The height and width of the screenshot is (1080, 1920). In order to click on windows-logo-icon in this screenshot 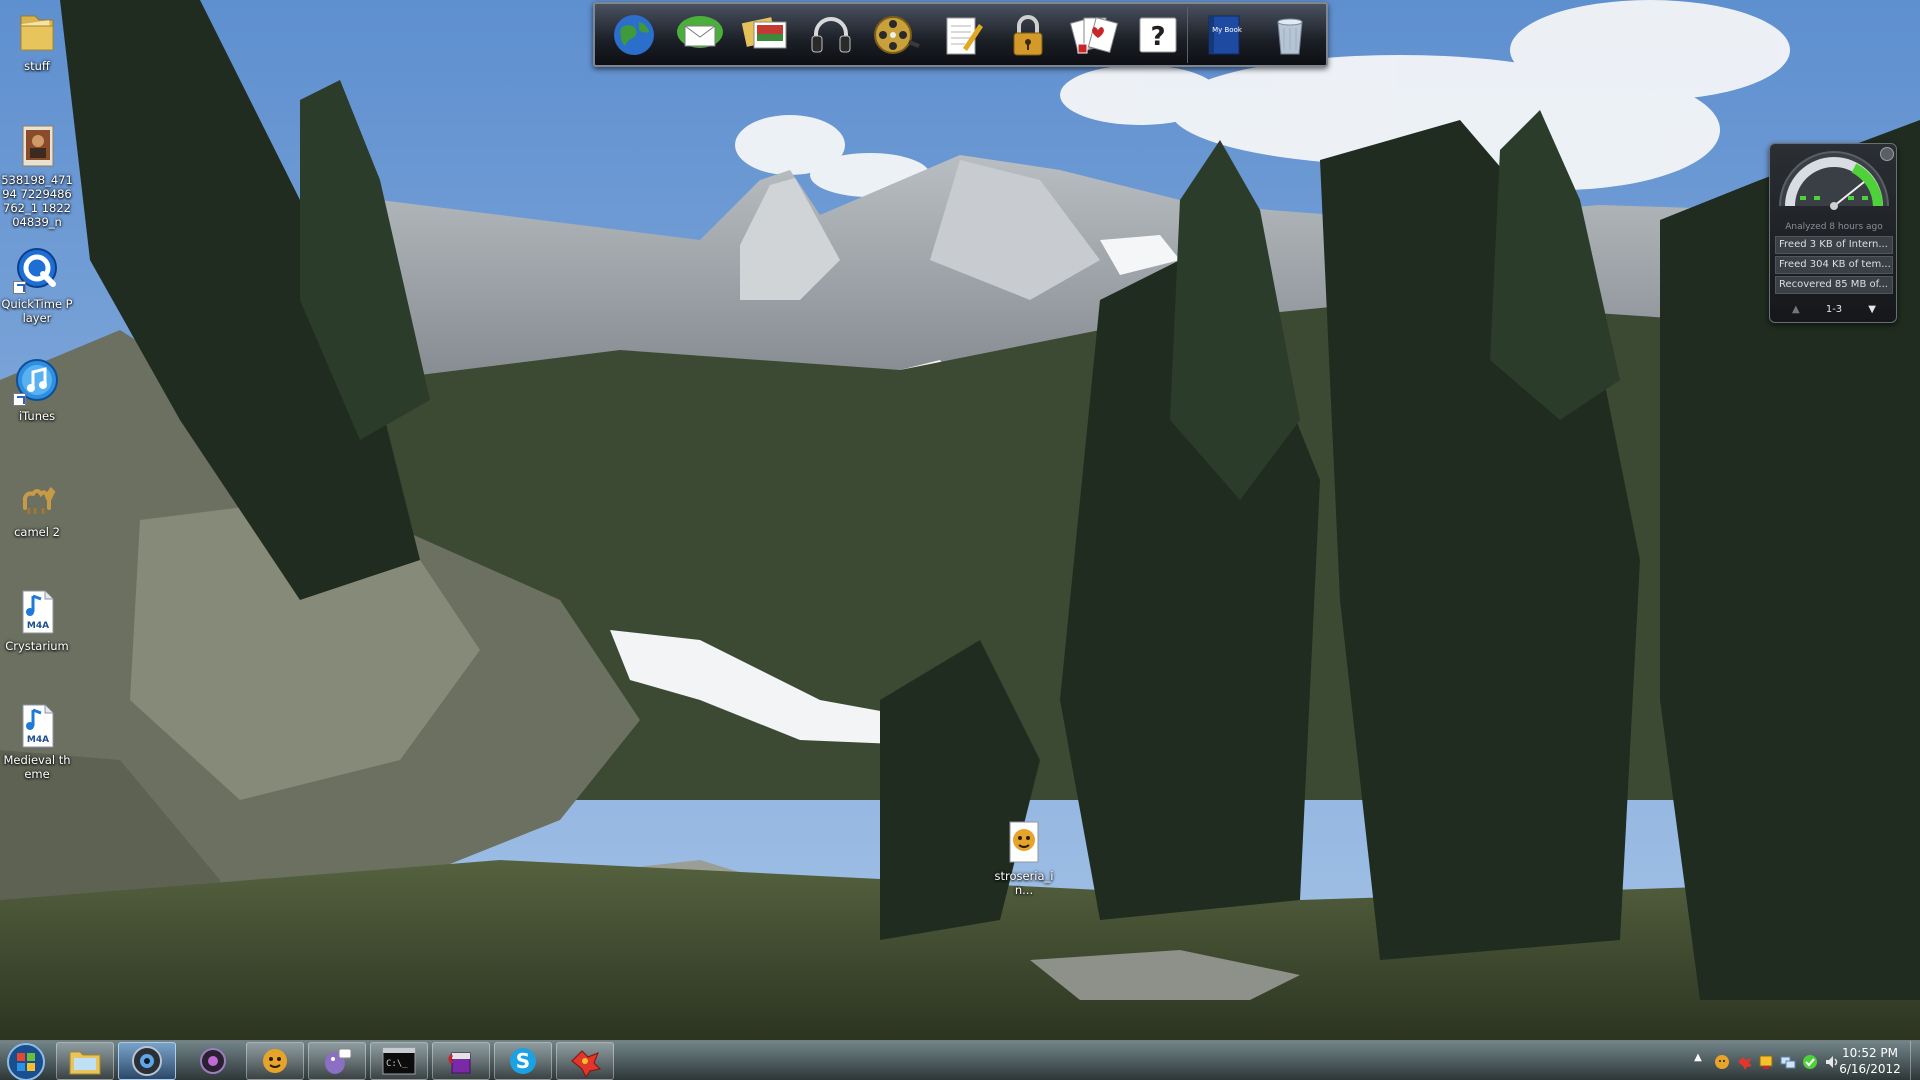, I will do `click(26, 1061)`.